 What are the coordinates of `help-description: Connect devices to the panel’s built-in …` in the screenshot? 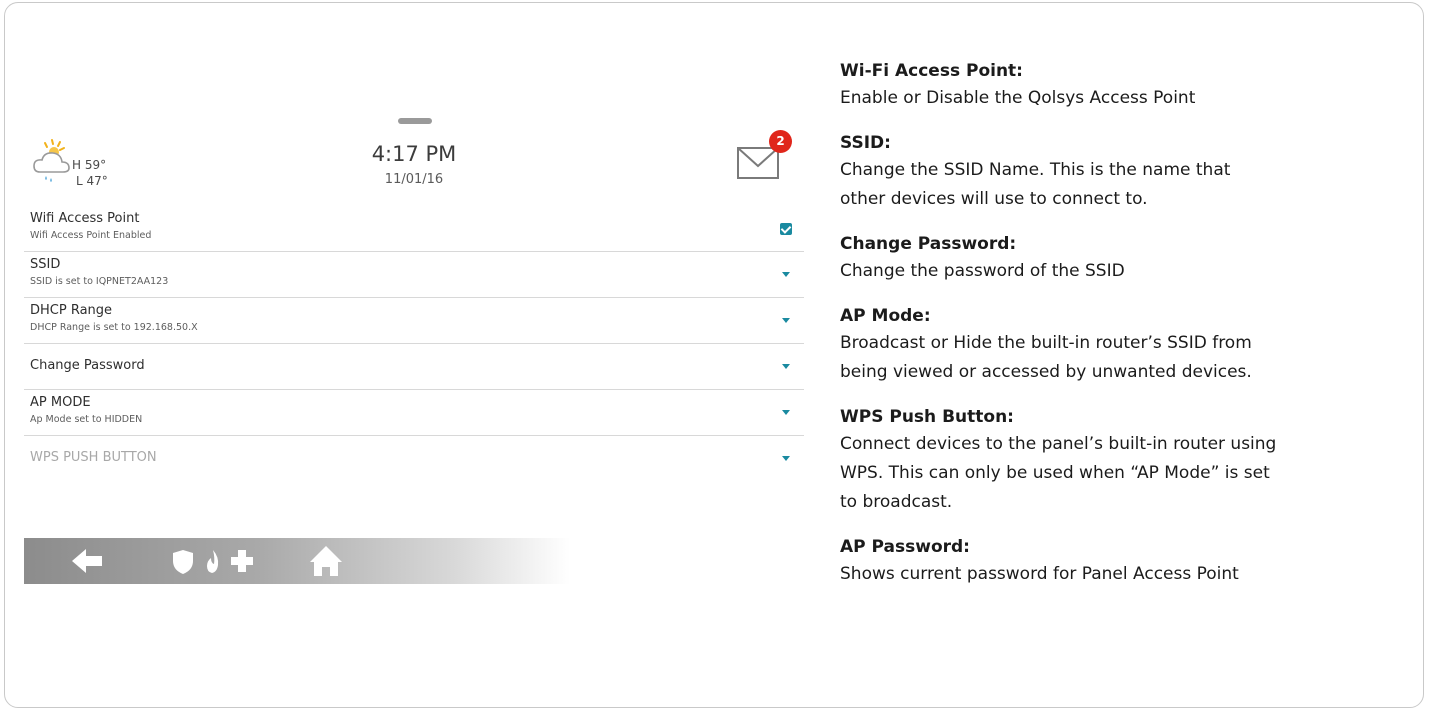 It's located at (1058, 444).